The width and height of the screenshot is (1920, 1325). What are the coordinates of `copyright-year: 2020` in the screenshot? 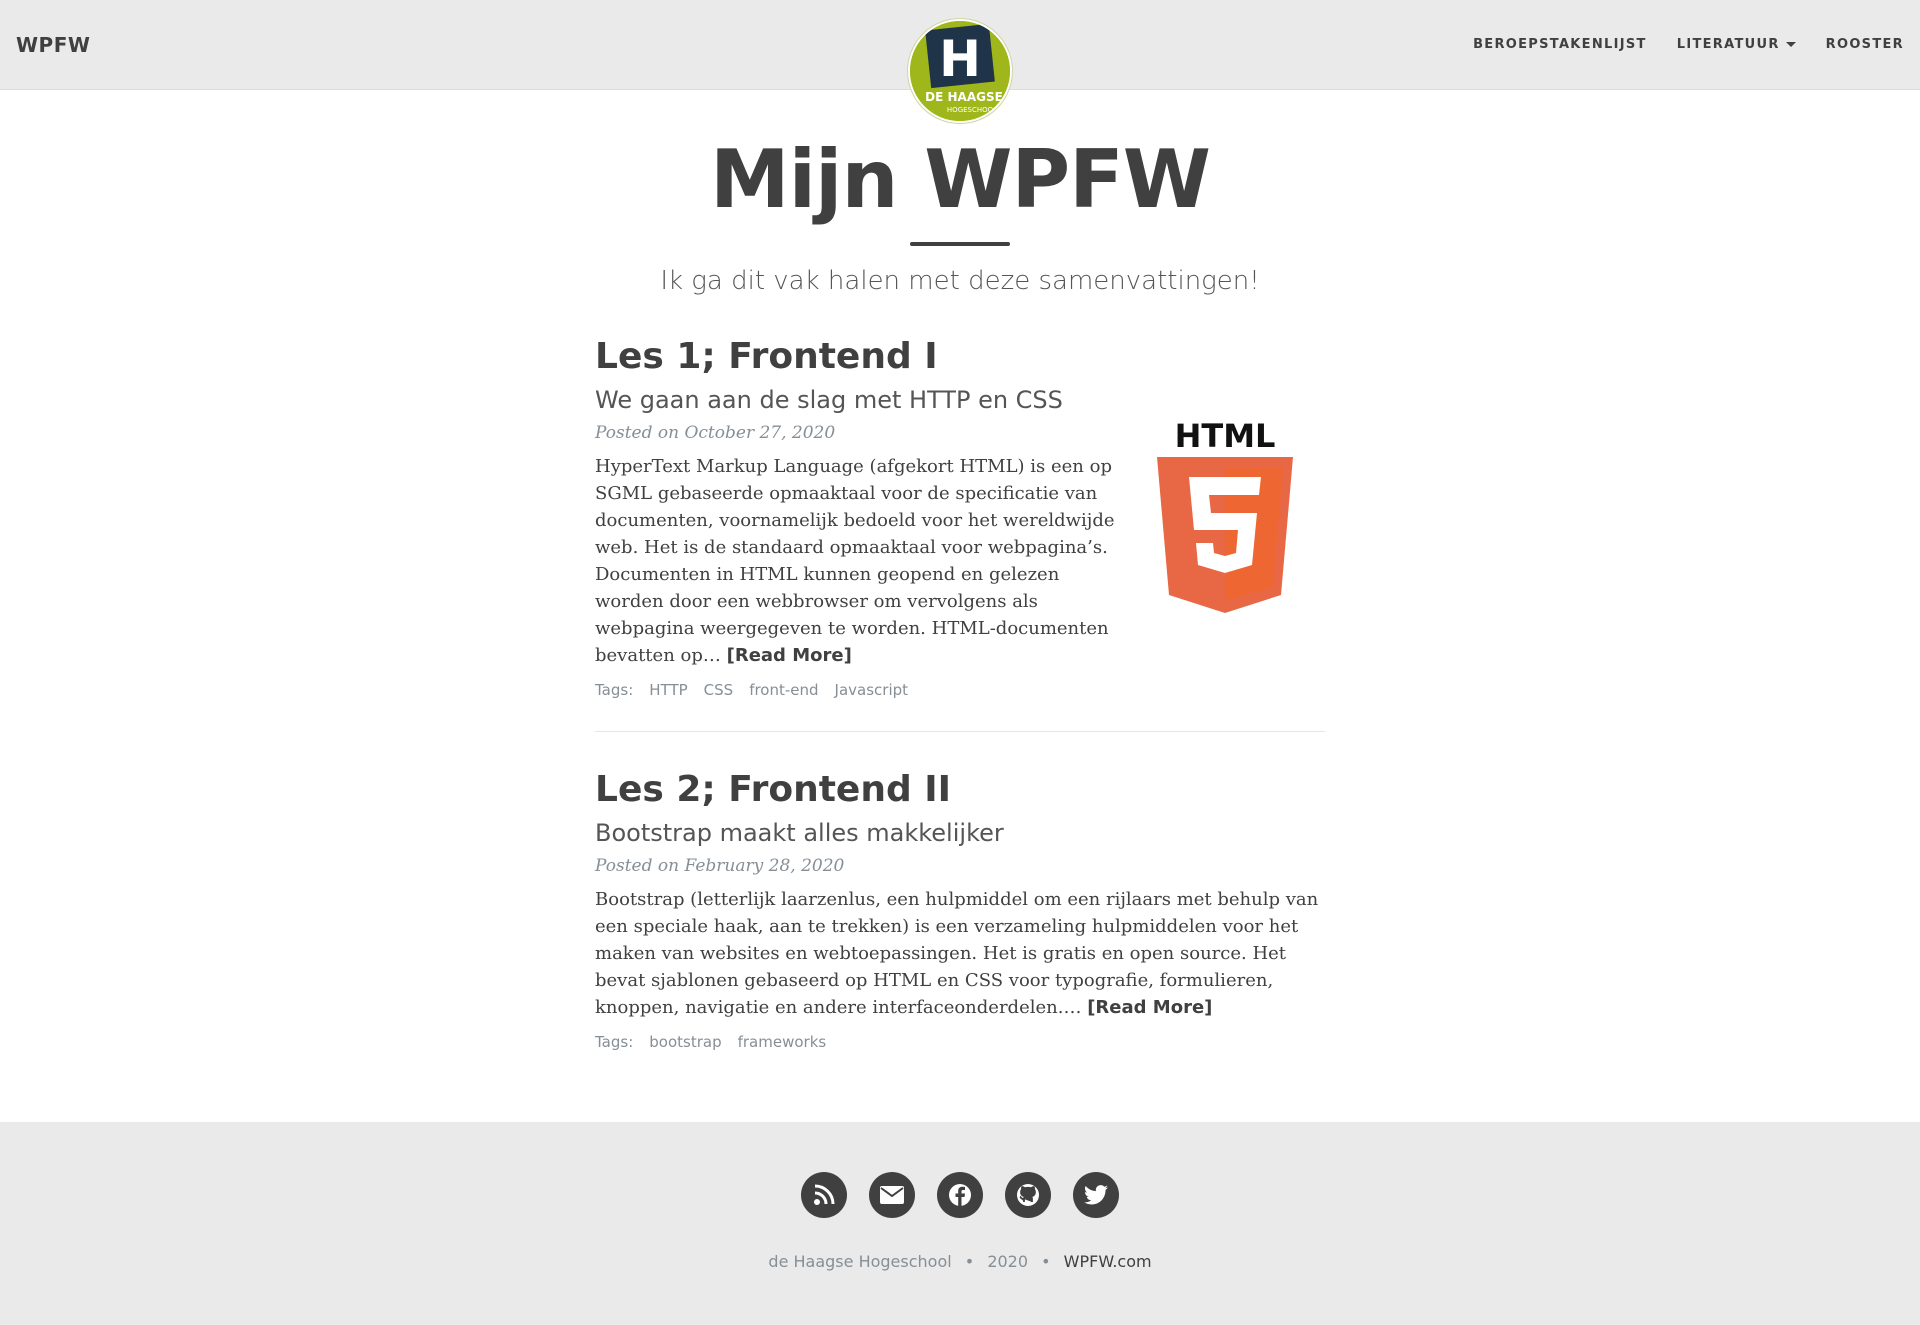 It's located at (1008, 1261).